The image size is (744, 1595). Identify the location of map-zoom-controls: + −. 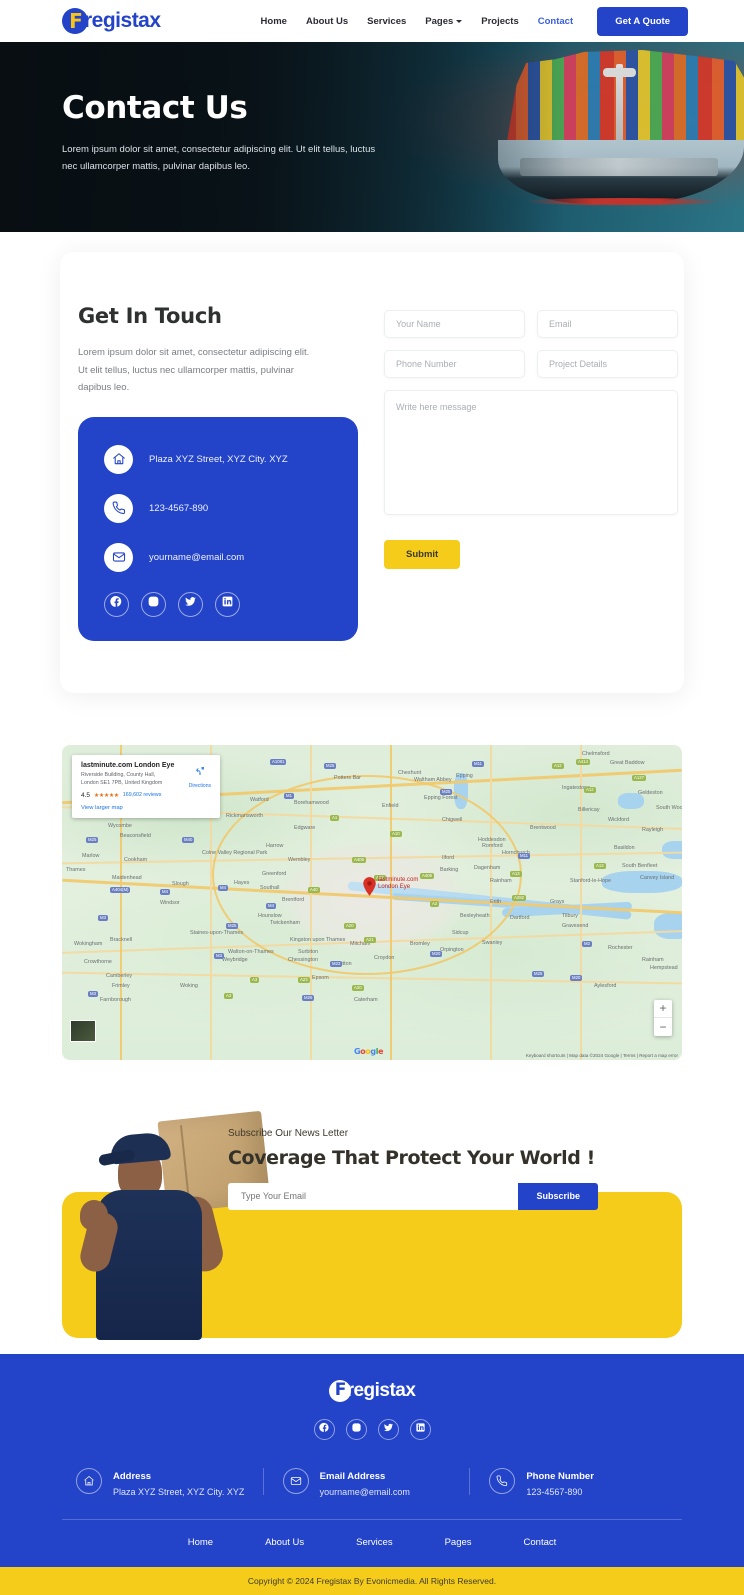
(663, 1017).